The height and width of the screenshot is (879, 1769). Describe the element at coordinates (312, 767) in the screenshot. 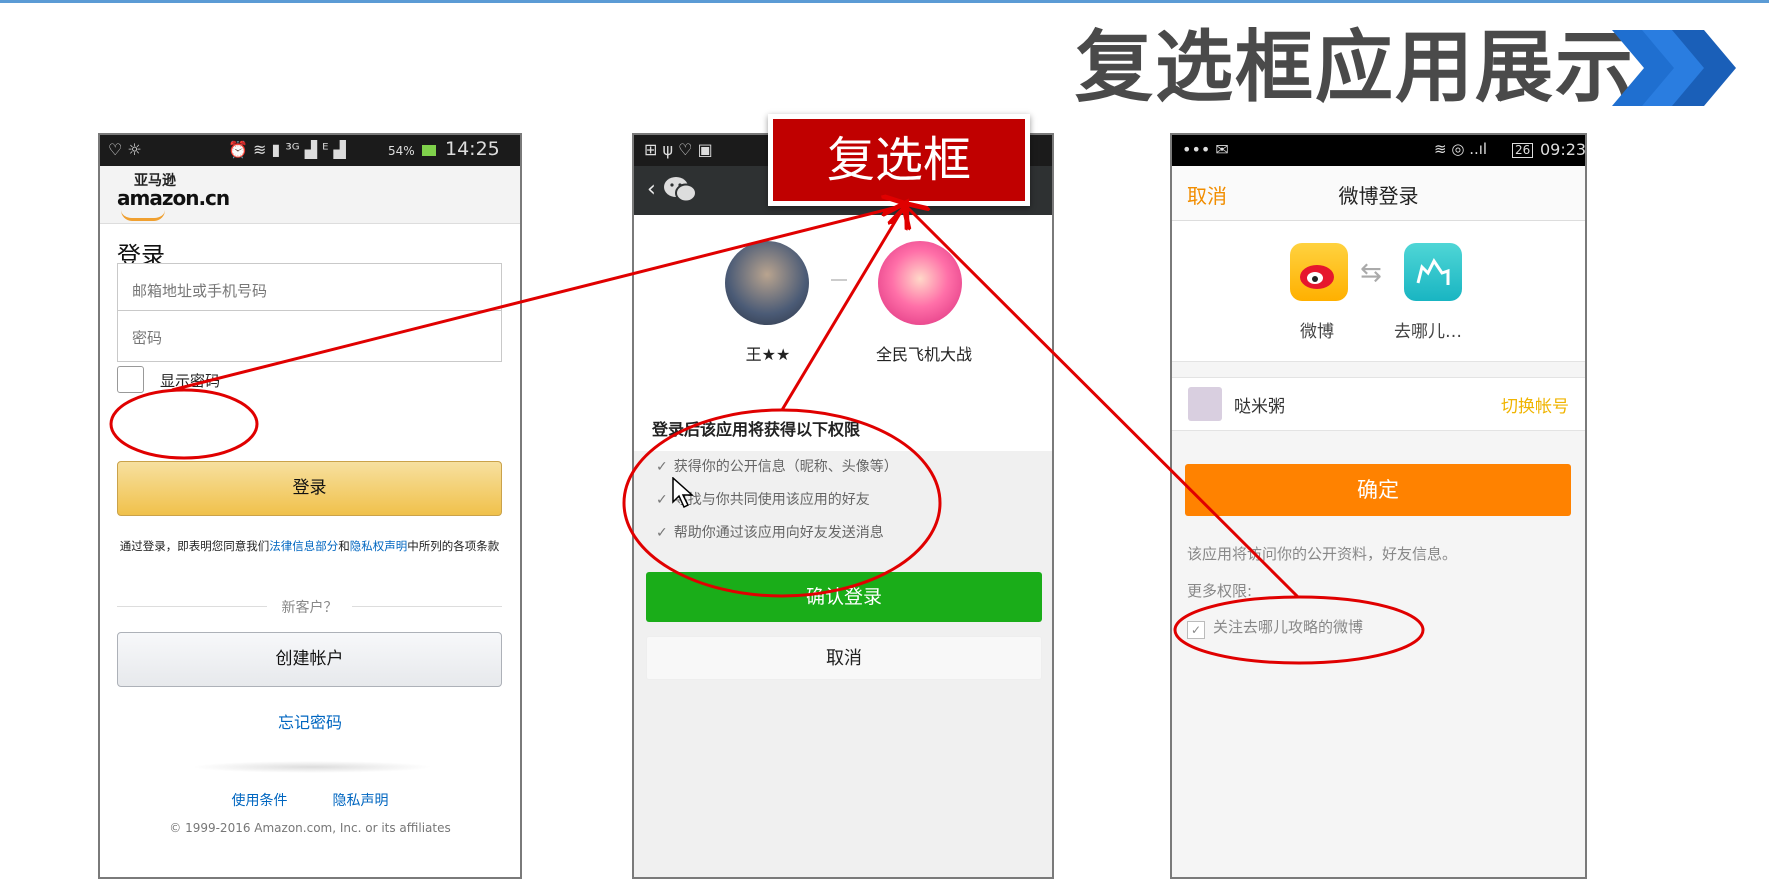

I see `footer-divider` at that location.